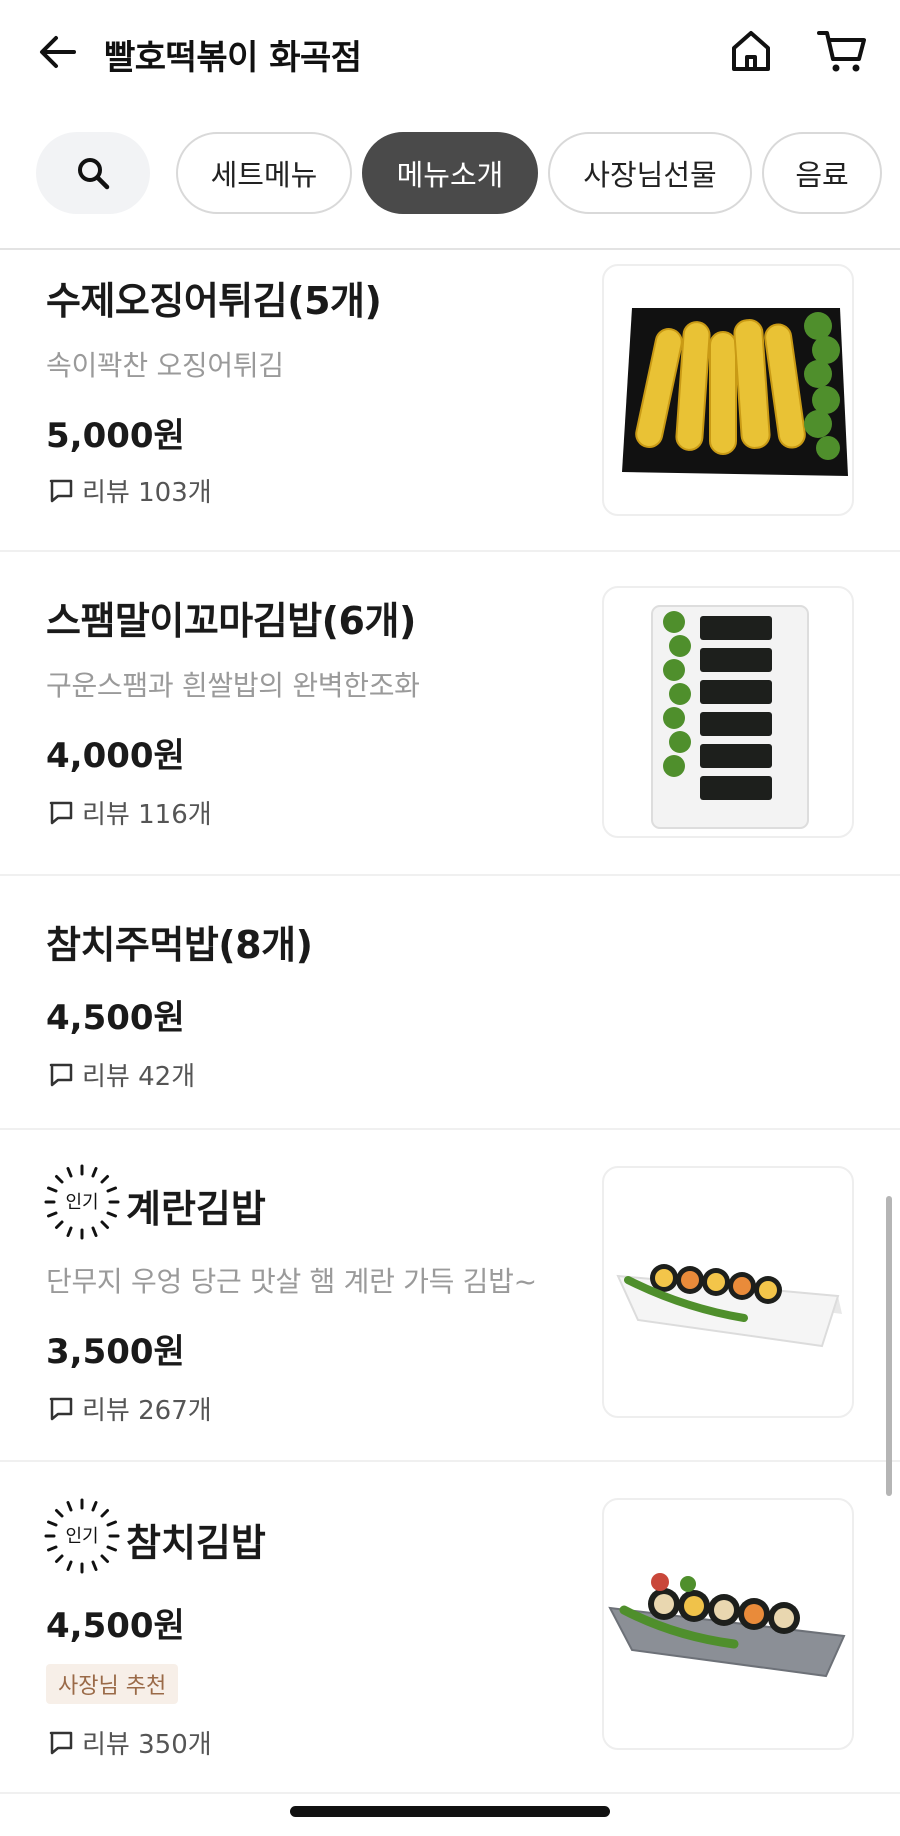 This screenshot has width=900, height=1836. Describe the element at coordinates (115, 756) in the screenshot. I see `item-price: 4,000원` at that location.